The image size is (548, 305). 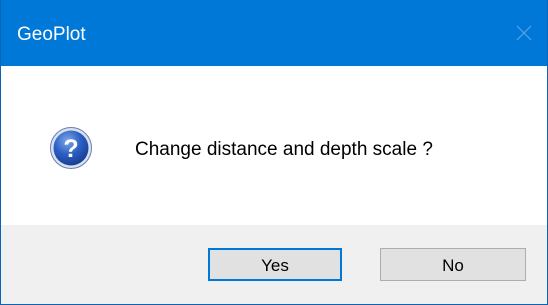 I want to click on question-icon: ?, so click(x=71, y=148).